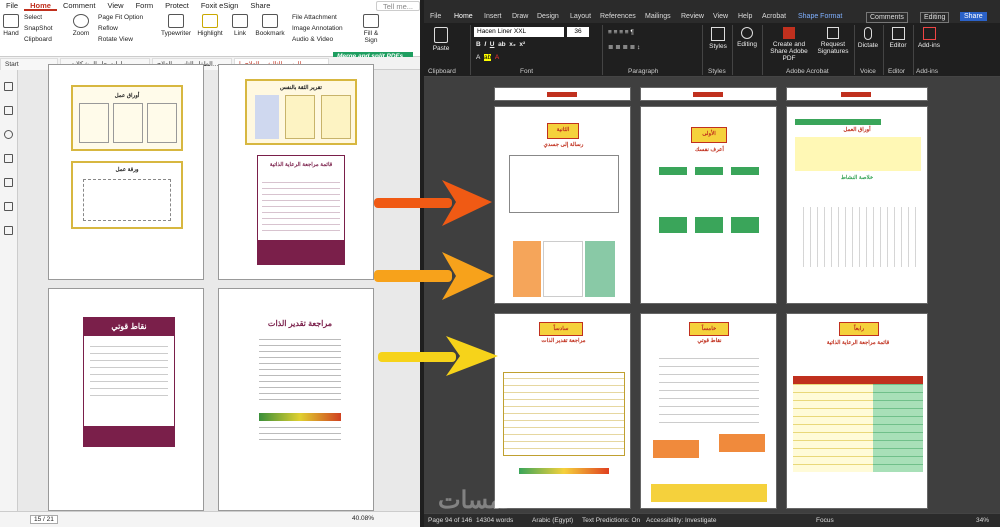  Describe the element at coordinates (145, 5) in the screenshot. I see `menu-form: Form` at that location.